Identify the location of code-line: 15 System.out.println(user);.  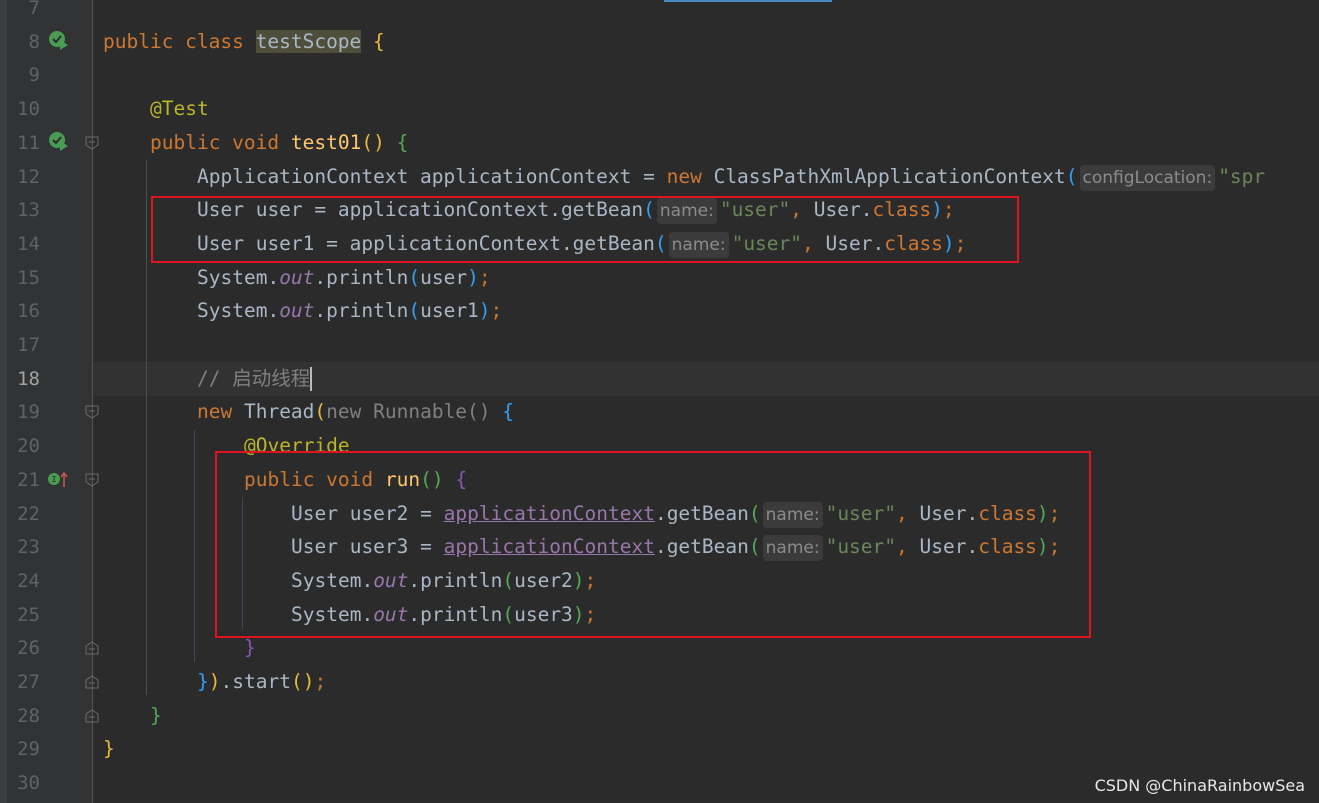
(659, 278).